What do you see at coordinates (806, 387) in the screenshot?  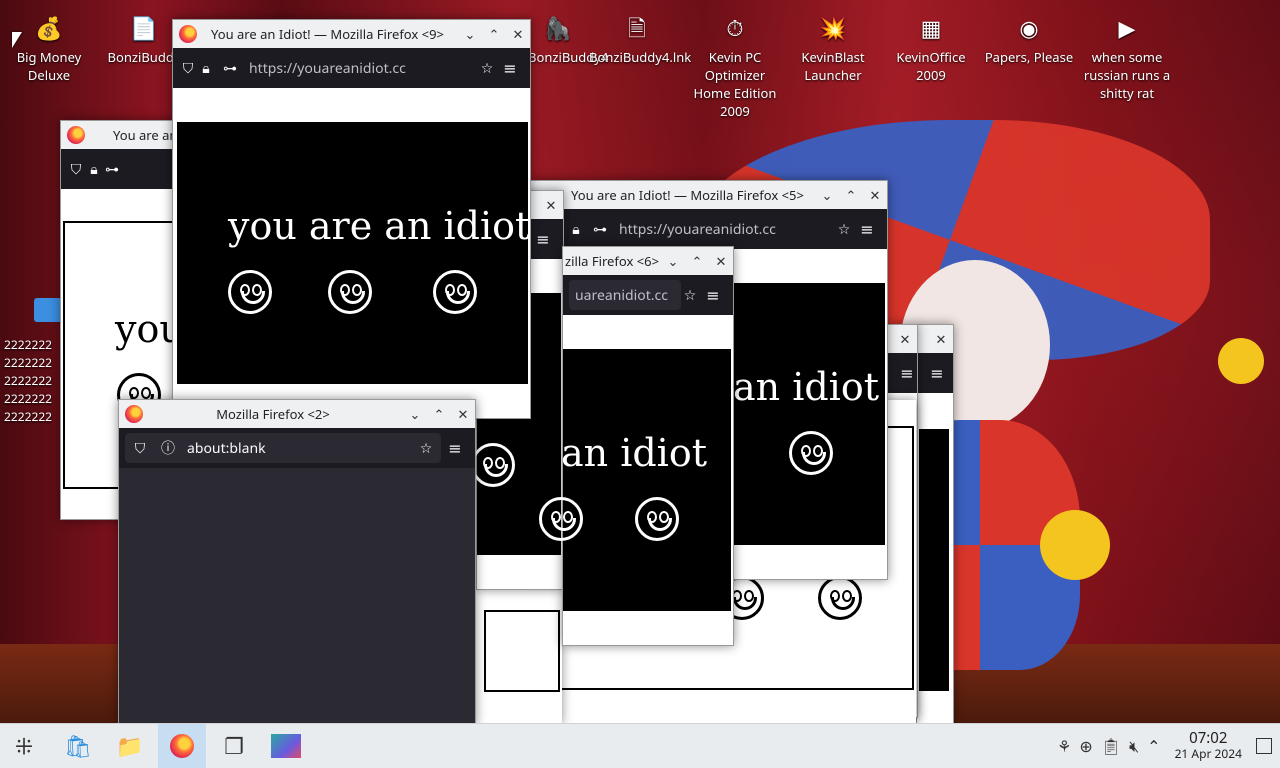 I see `idiot-text: an idiot` at bounding box center [806, 387].